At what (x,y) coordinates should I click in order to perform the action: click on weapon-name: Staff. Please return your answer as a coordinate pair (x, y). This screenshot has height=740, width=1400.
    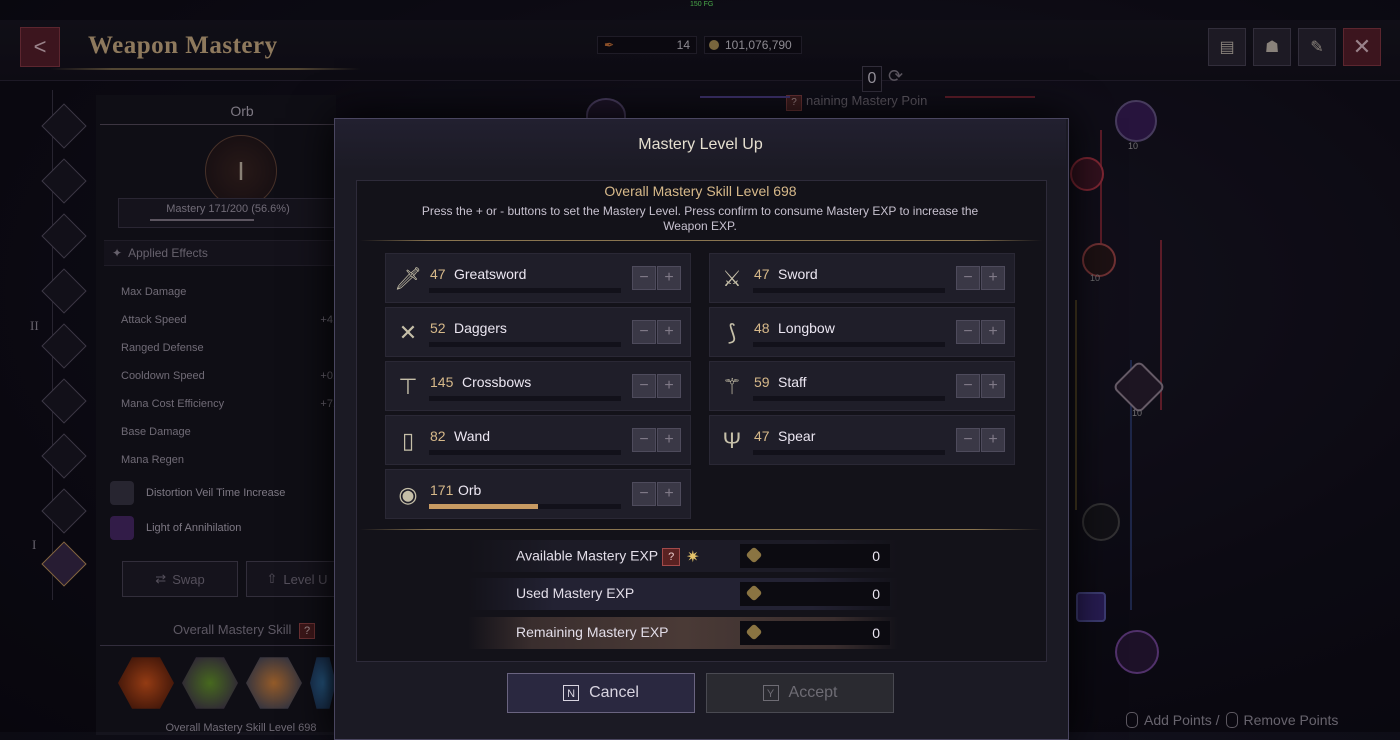
    Looking at the image, I should click on (792, 382).